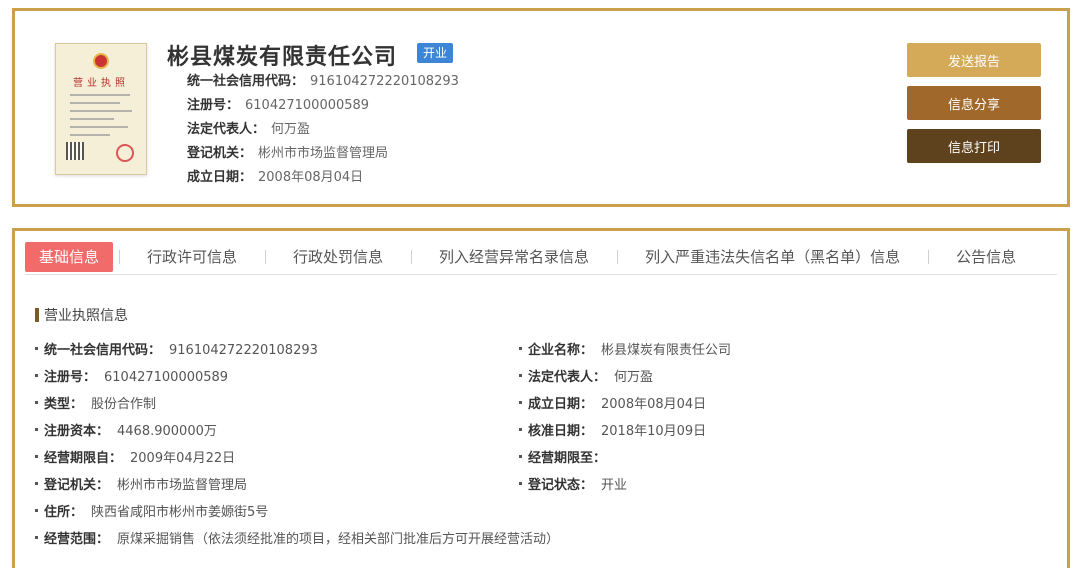 This screenshot has width=1080, height=568. What do you see at coordinates (974, 146) in the screenshot?
I see `print-info-button: 信息打印` at bounding box center [974, 146].